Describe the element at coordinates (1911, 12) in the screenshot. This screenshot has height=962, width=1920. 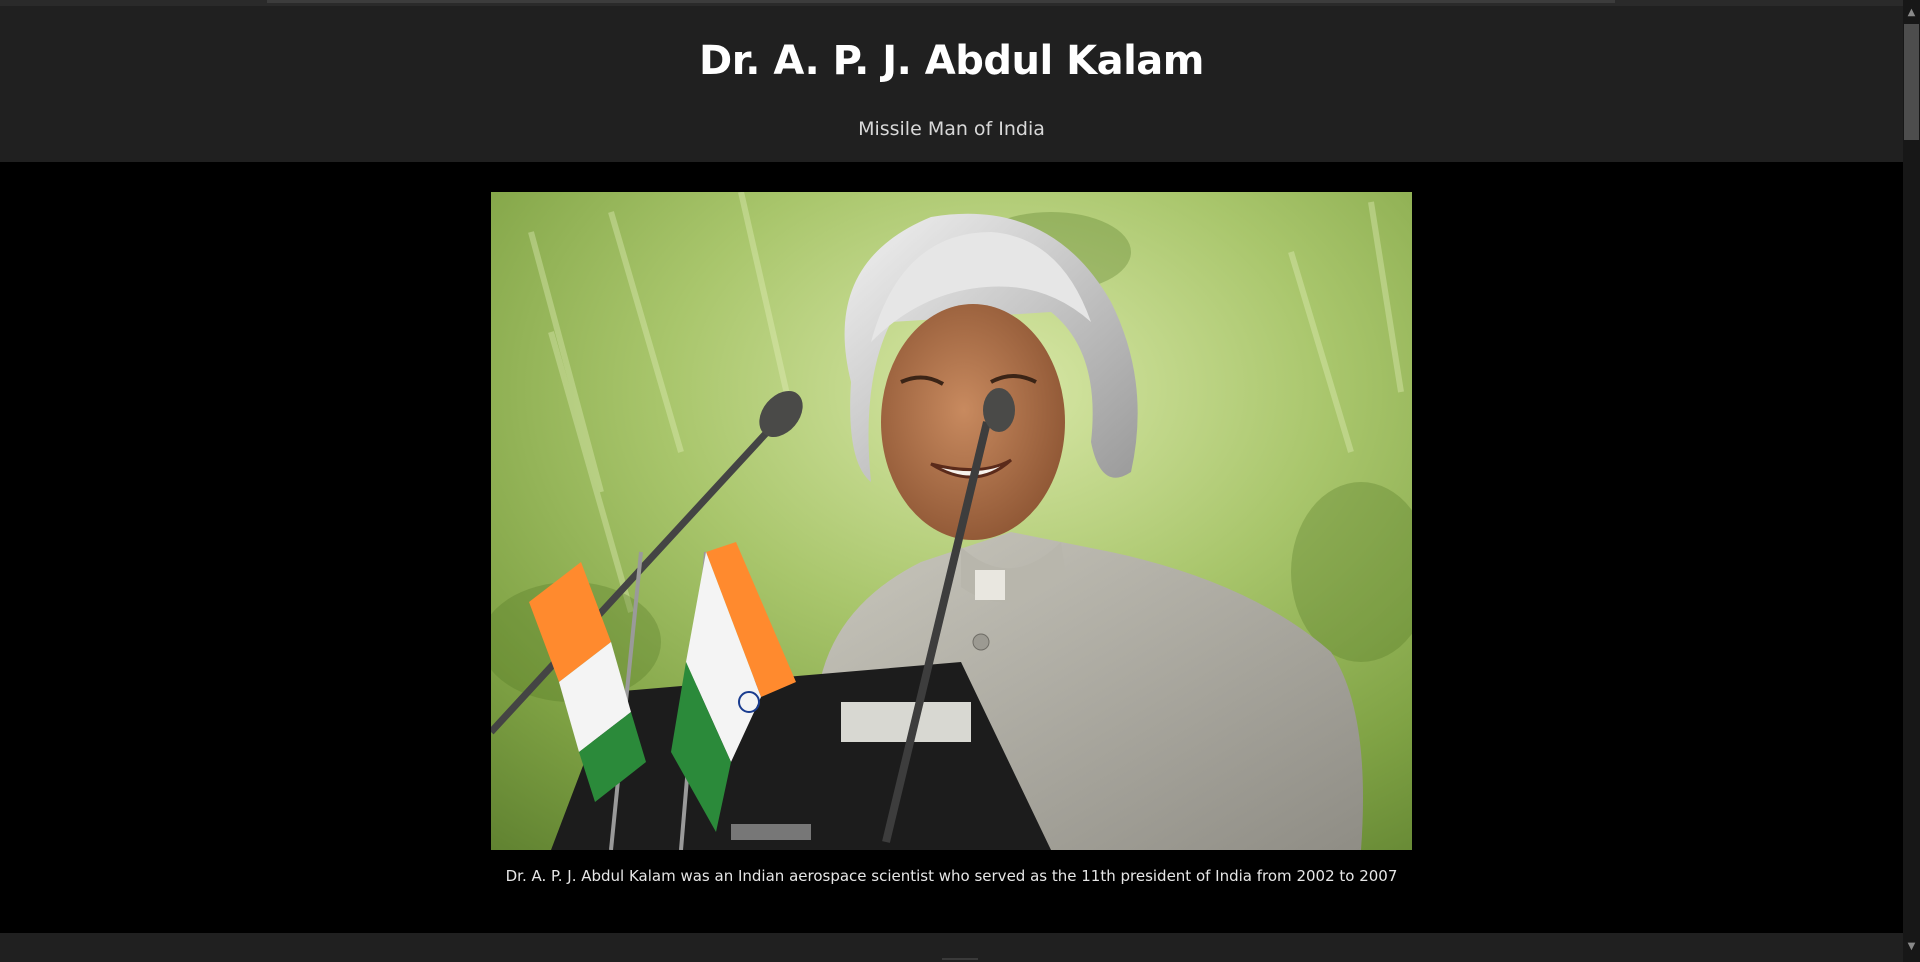
I see `chevron-up-icon: ▲` at that location.